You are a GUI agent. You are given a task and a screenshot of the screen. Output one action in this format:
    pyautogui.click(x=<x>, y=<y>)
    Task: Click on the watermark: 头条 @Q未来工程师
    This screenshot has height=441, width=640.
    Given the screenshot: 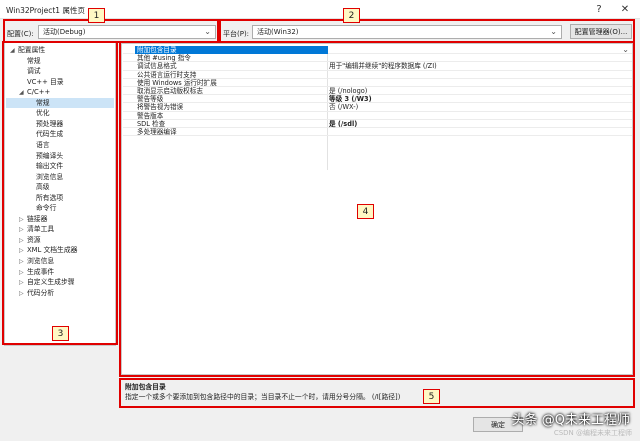 What is the action you would take?
    pyautogui.click(x=570, y=420)
    